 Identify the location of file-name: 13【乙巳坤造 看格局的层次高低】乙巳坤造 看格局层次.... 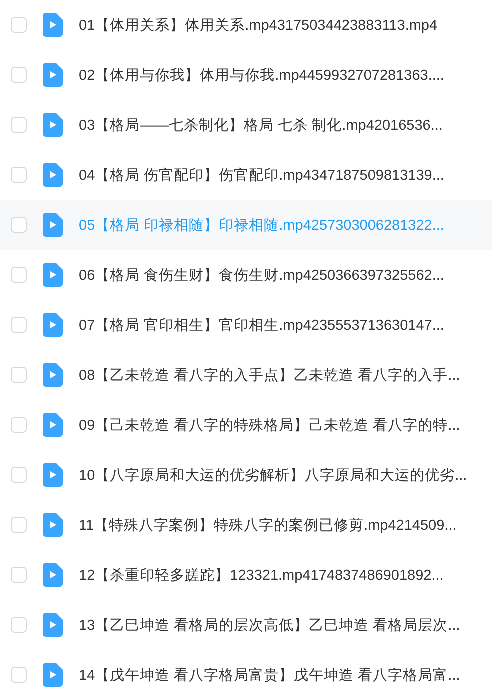
(269, 625).